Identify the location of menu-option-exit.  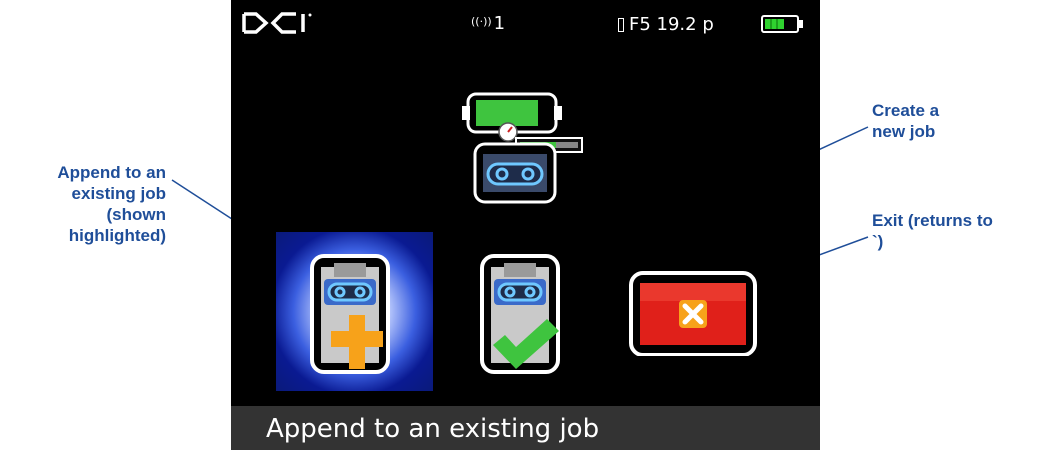
(694, 313).